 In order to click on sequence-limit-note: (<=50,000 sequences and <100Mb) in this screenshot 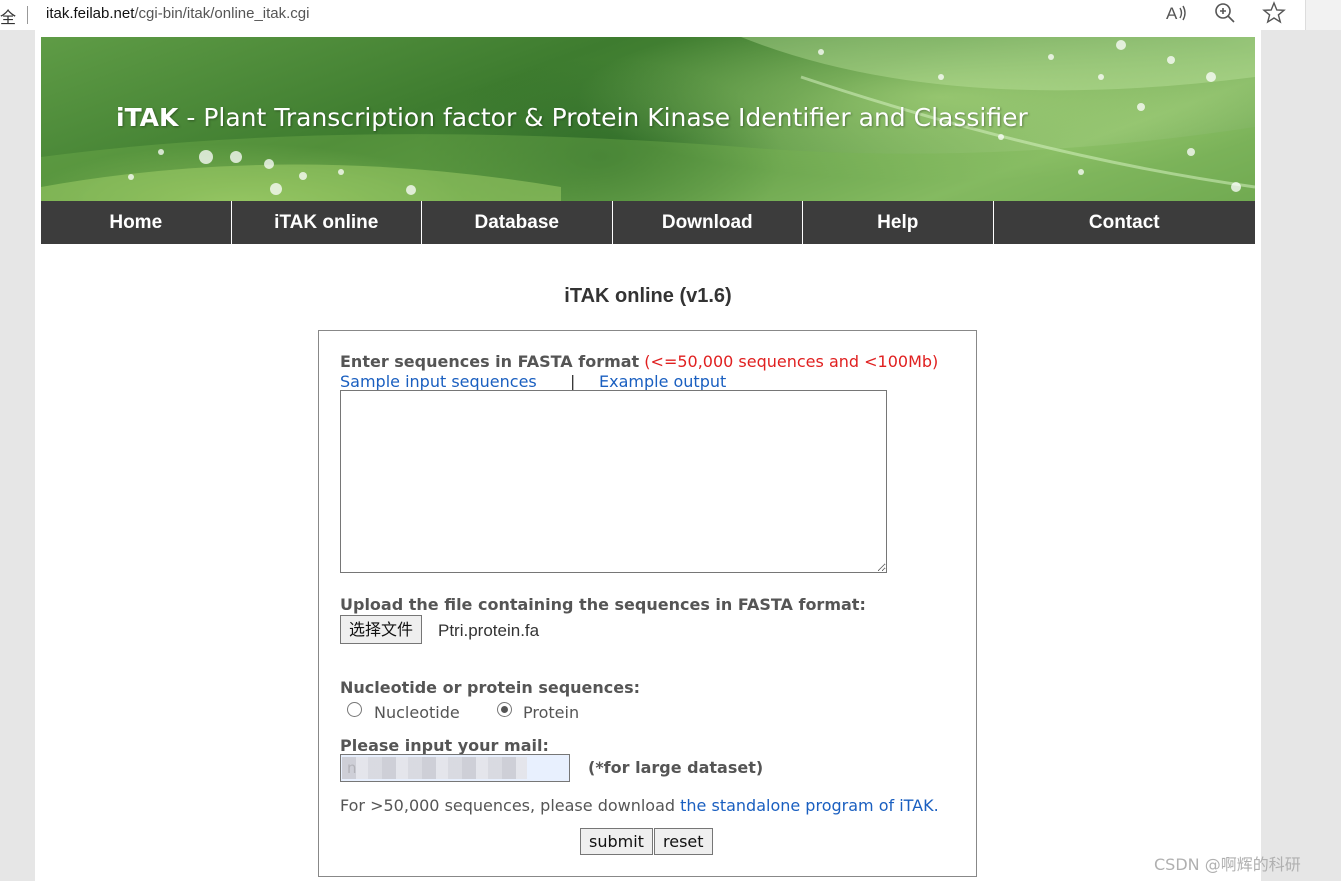, I will do `click(789, 361)`.